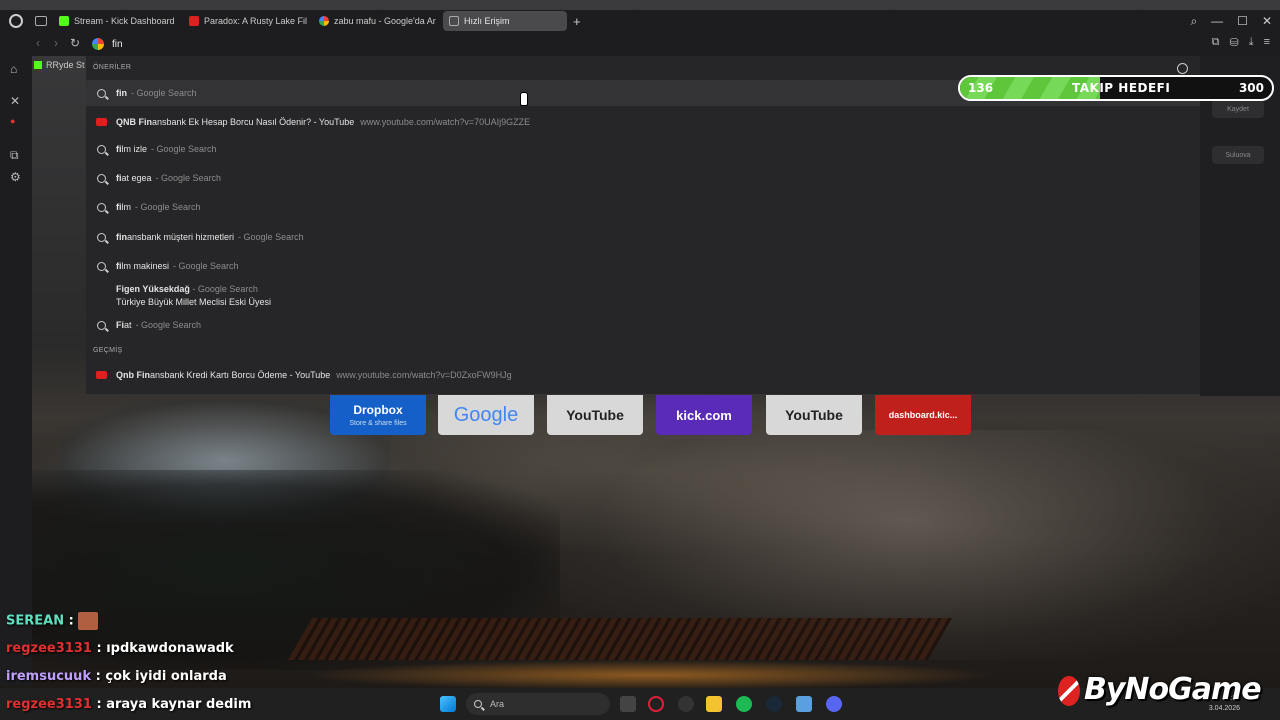  Describe the element at coordinates (1267, 42) in the screenshot. I see `menu-icon: ≡` at that location.